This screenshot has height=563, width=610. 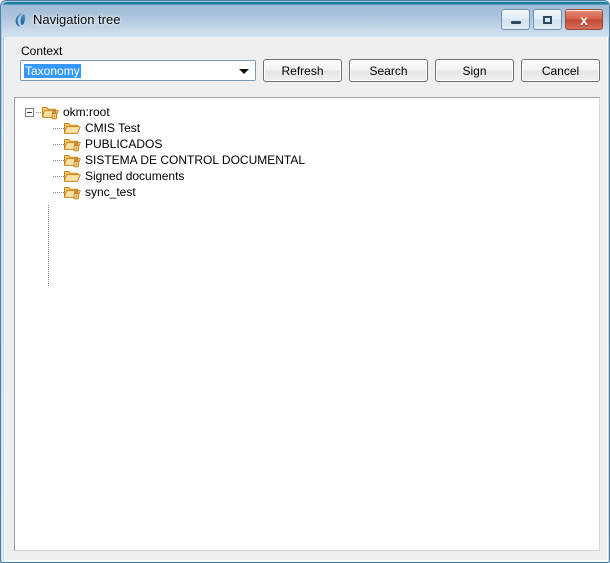 I want to click on cancel-button: Cancel, so click(x=560, y=70).